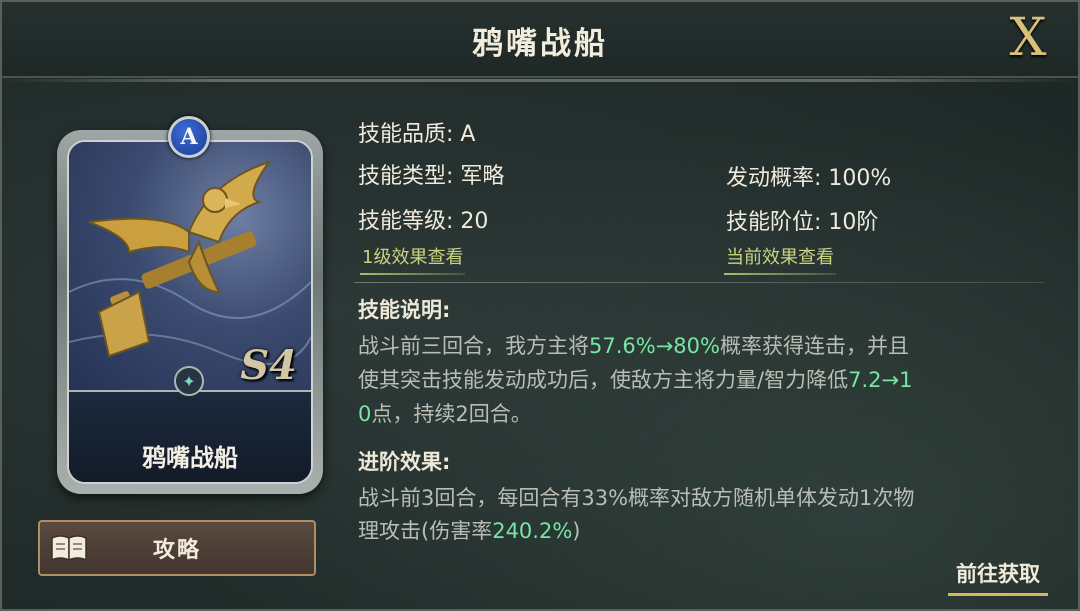 The image size is (1080, 611). I want to click on close-icon: X, so click(1028, 38).